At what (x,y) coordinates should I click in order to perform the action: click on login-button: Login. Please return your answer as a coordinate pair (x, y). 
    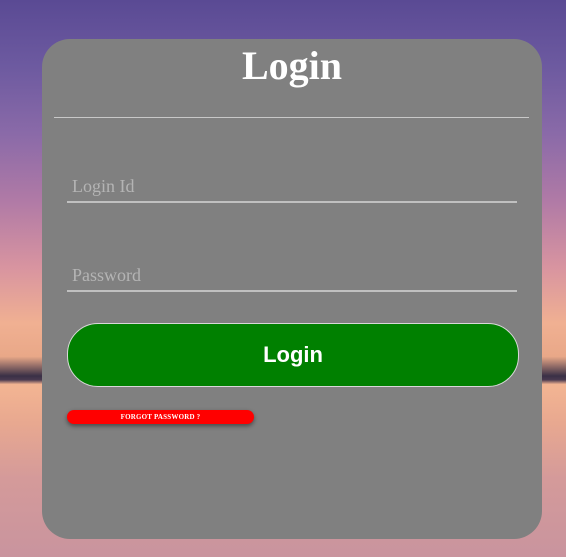
    Looking at the image, I should click on (293, 355).